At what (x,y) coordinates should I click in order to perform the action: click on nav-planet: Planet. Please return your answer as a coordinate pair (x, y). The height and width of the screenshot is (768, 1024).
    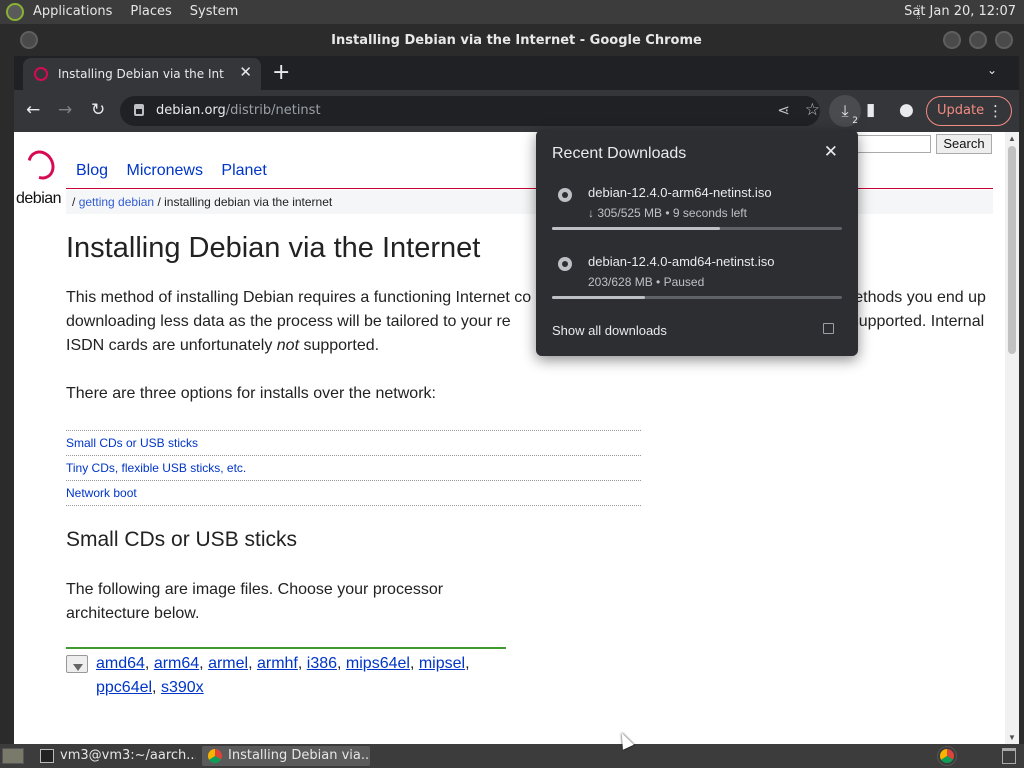
    Looking at the image, I should click on (243, 170).